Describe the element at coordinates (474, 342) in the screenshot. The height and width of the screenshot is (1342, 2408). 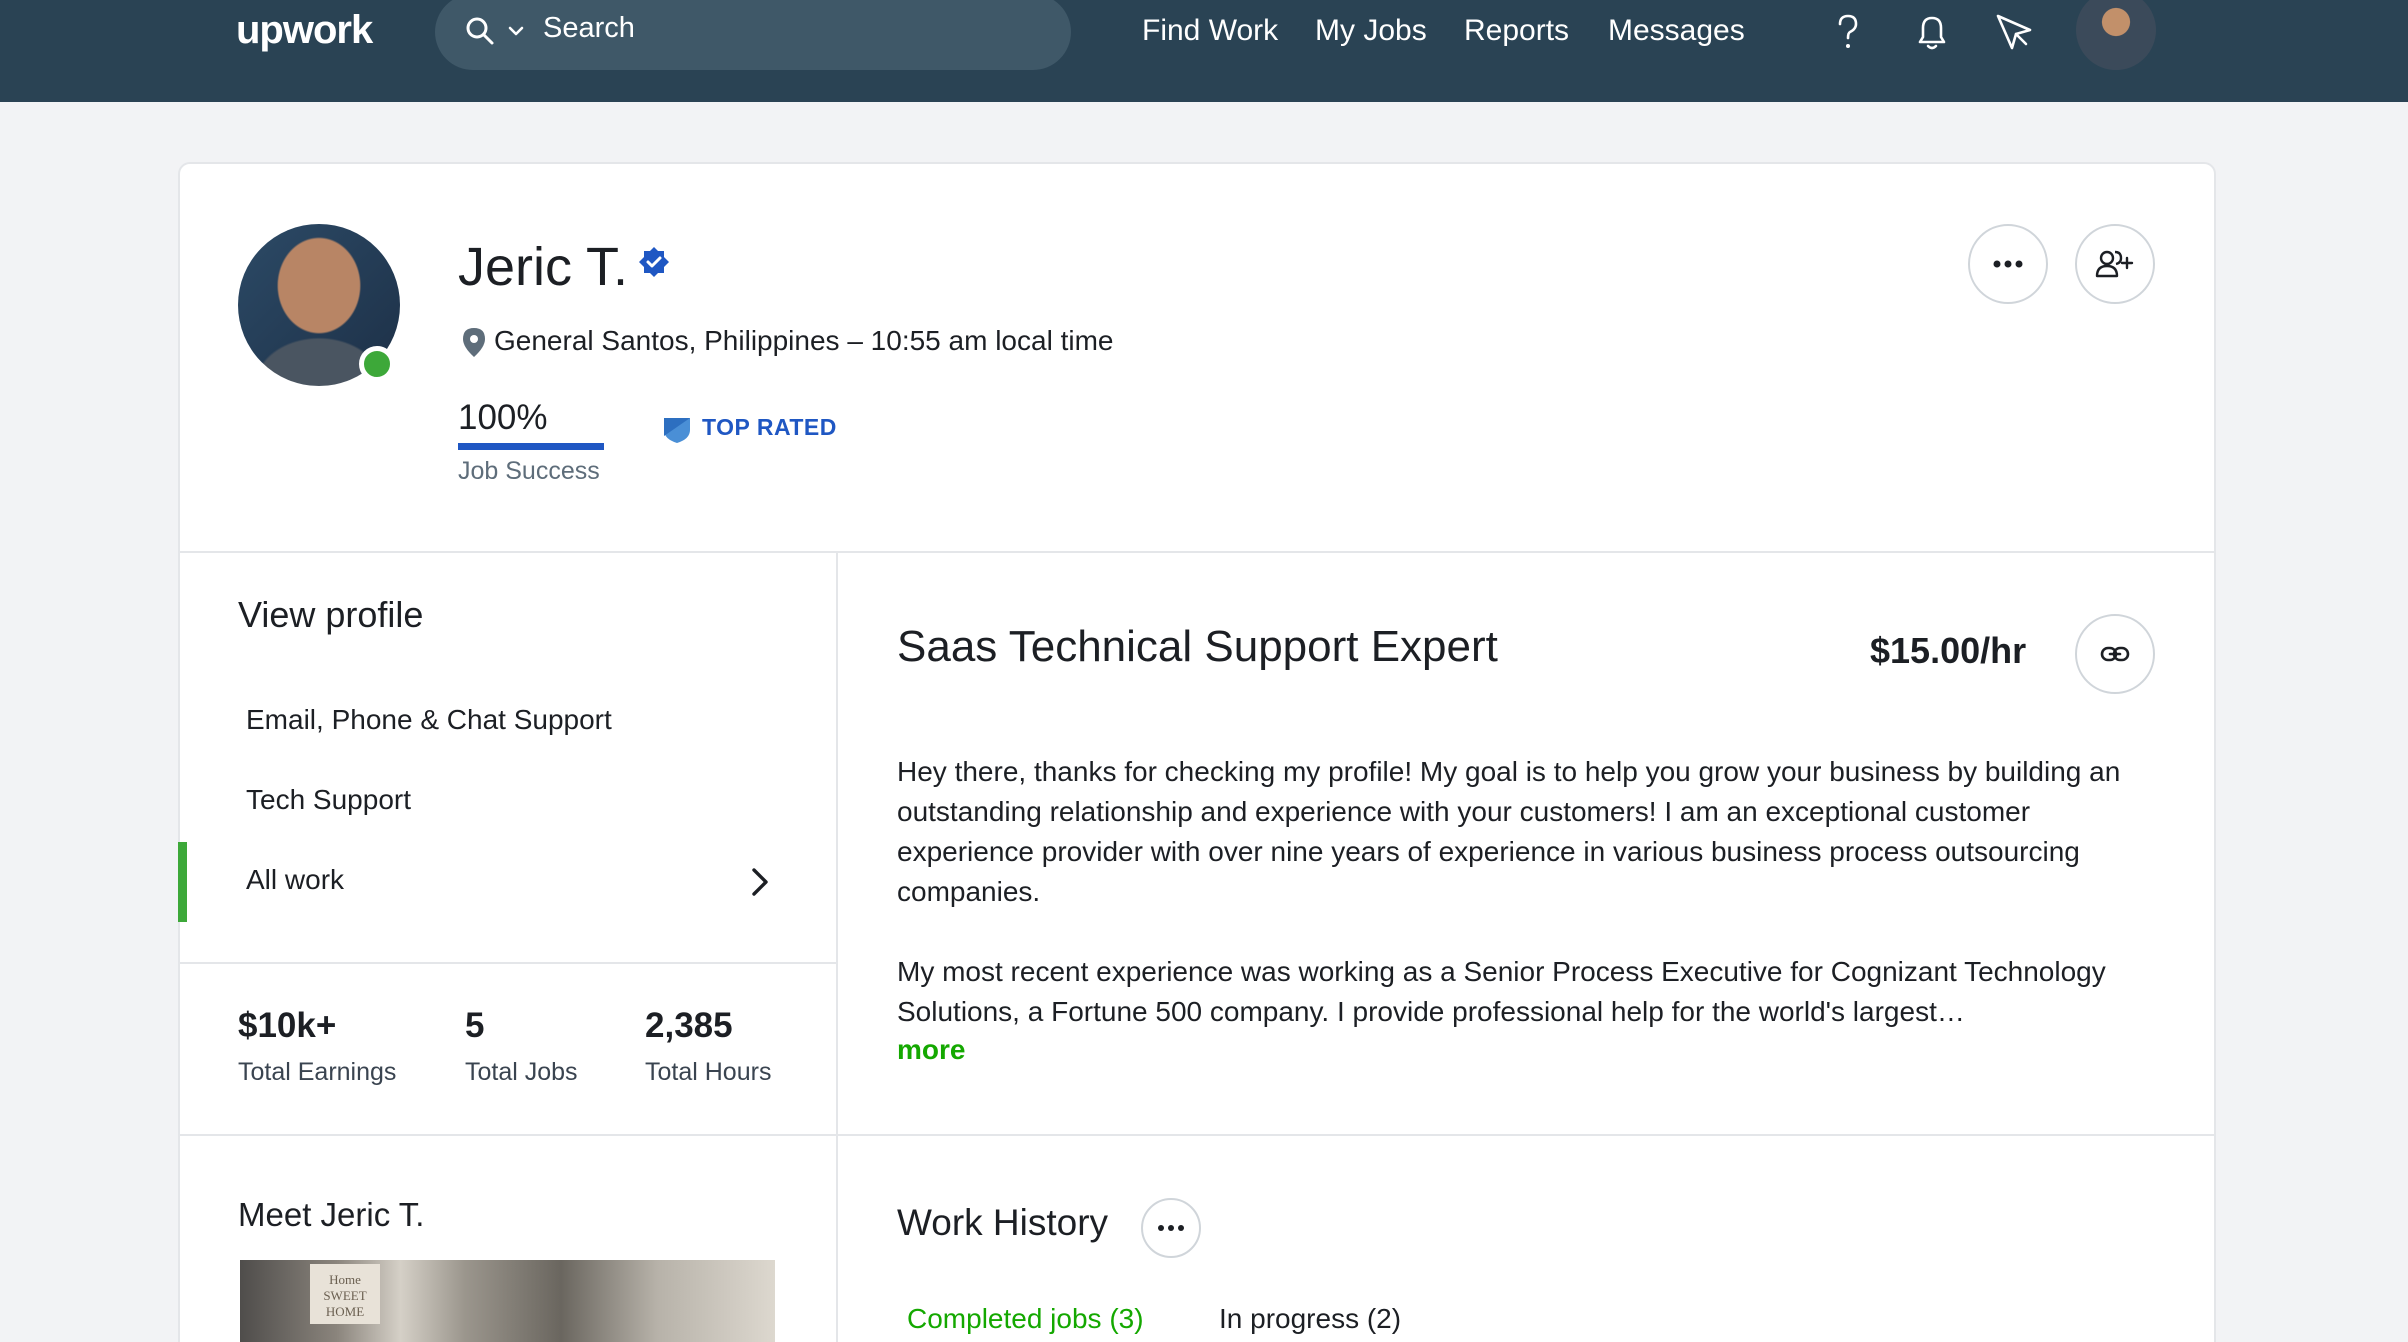
I see `location-pin-icon` at that location.